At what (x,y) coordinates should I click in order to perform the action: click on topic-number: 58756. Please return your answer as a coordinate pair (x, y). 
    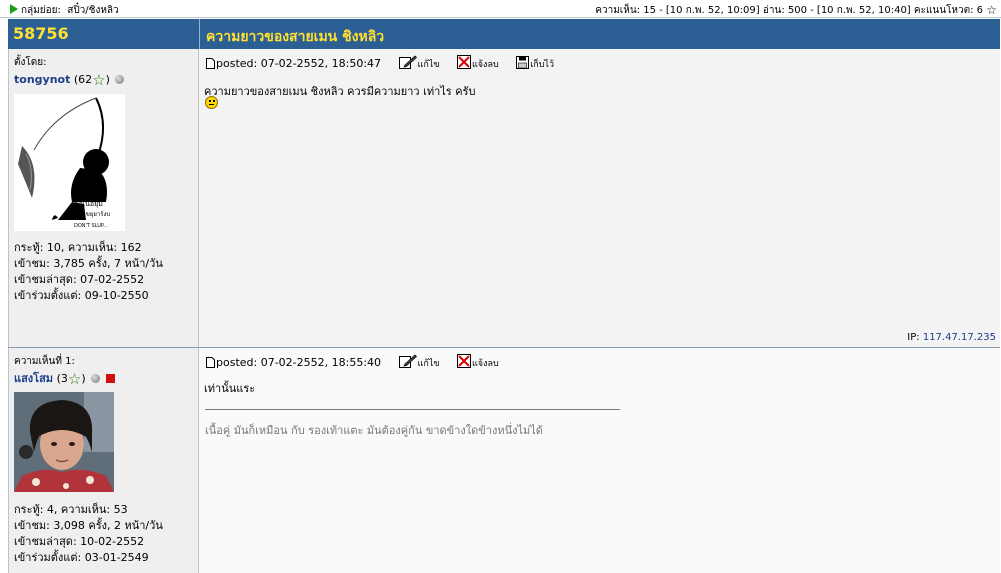
    Looking at the image, I should click on (41, 33).